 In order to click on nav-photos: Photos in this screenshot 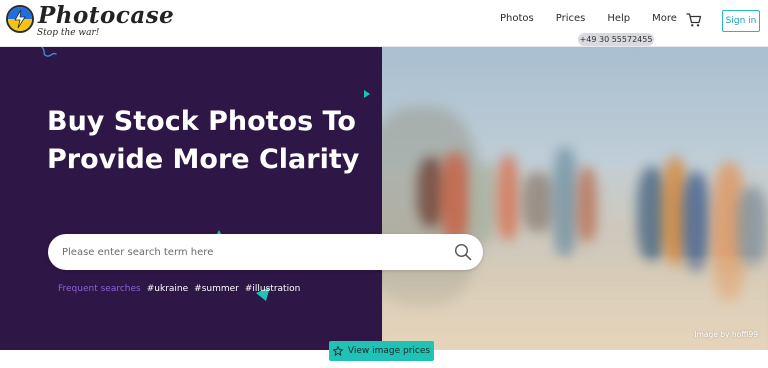, I will do `click(517, 18)`.